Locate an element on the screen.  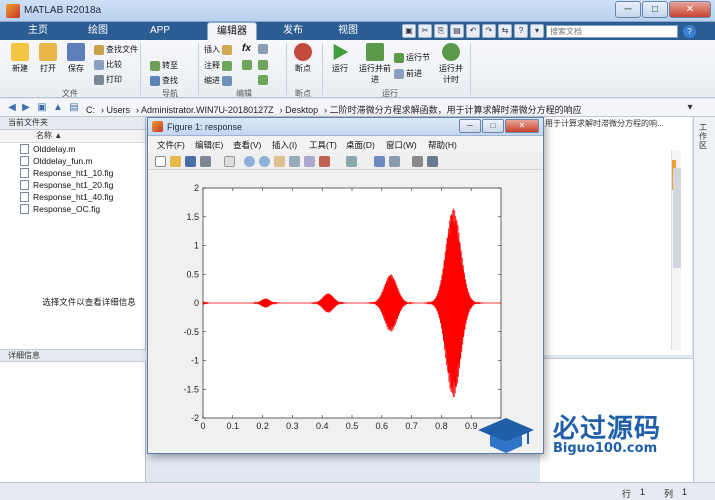
advance-button: 前进 is located at coordinates (408, 73).